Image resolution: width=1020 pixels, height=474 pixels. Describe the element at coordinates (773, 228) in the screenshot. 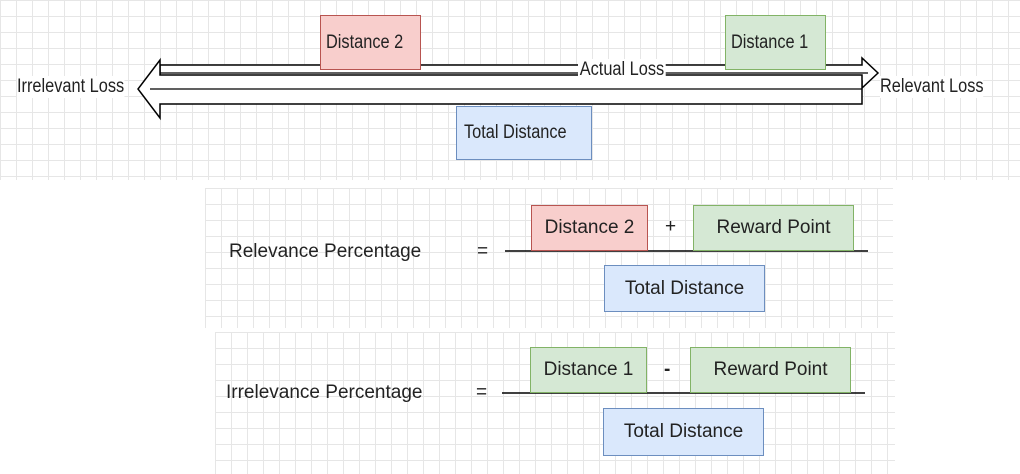

I see `relevance-reward-point-box: Reward Point` at that location.